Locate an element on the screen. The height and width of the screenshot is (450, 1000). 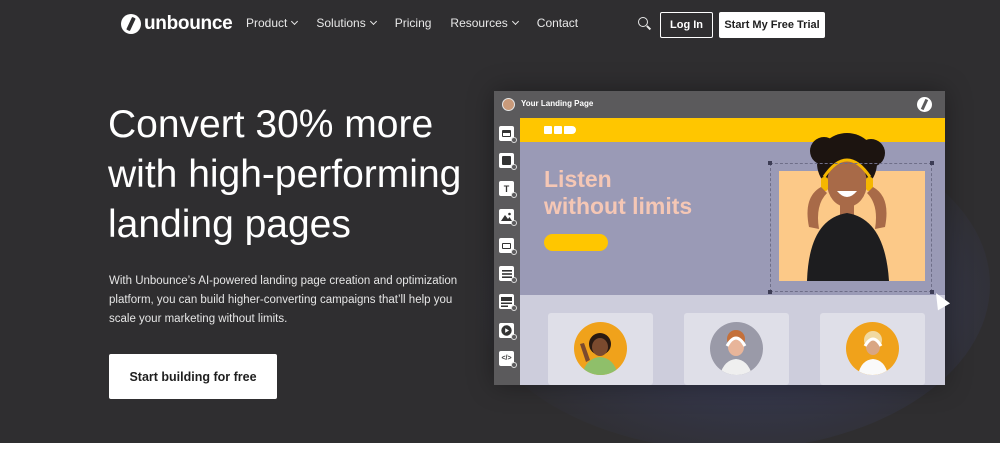
box-icon is located at coordinates (508, 161).